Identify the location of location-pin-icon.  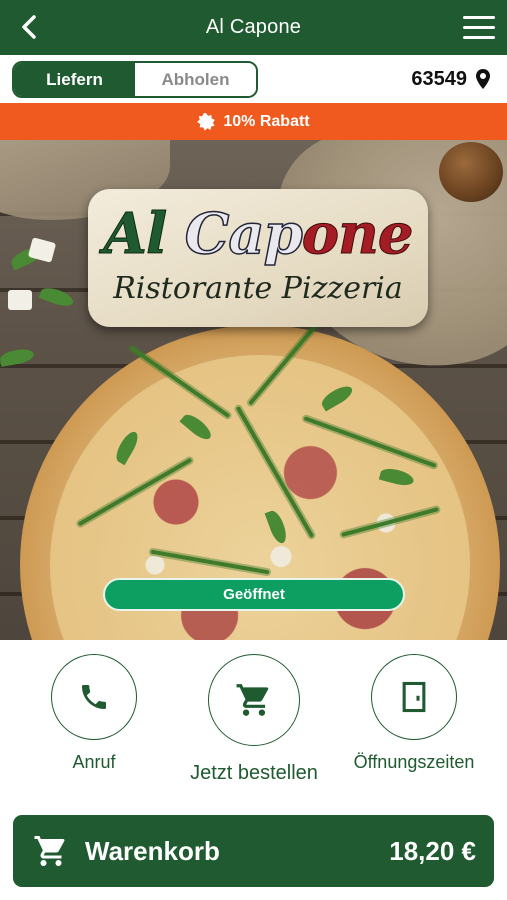
(483, 79).